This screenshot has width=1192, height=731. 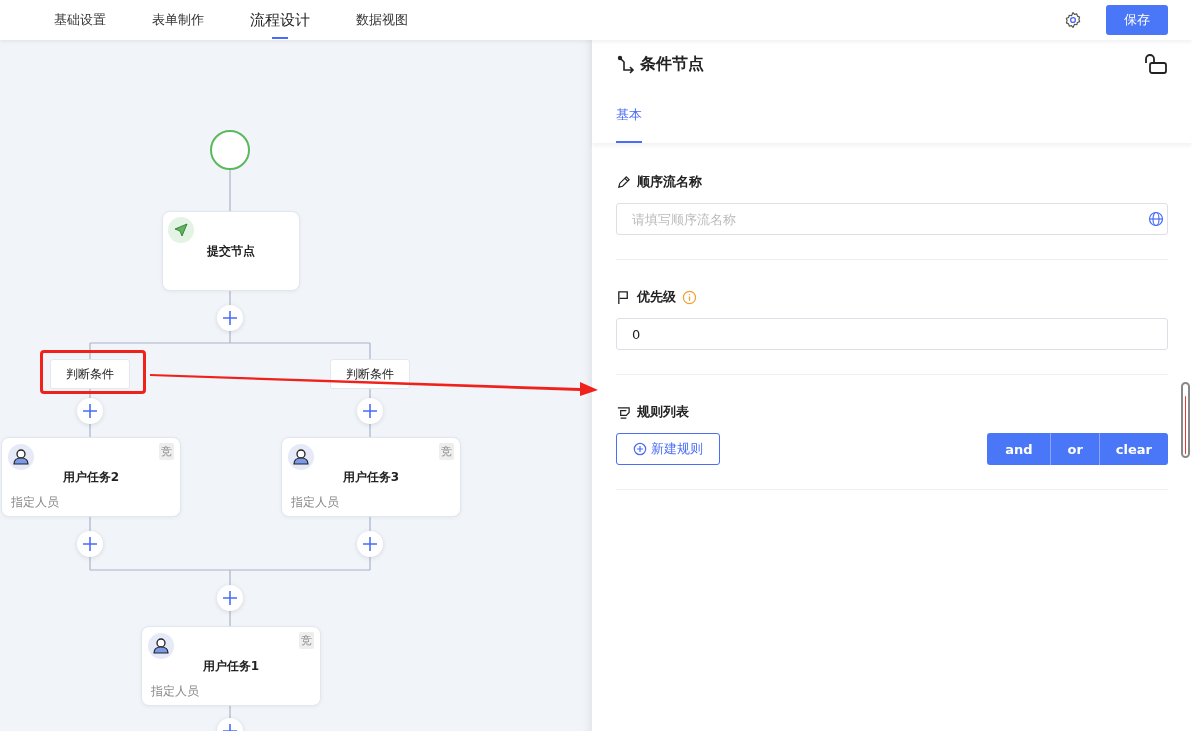 I want to click on nav-tab: 表单制作, so click(x=178, y=20).